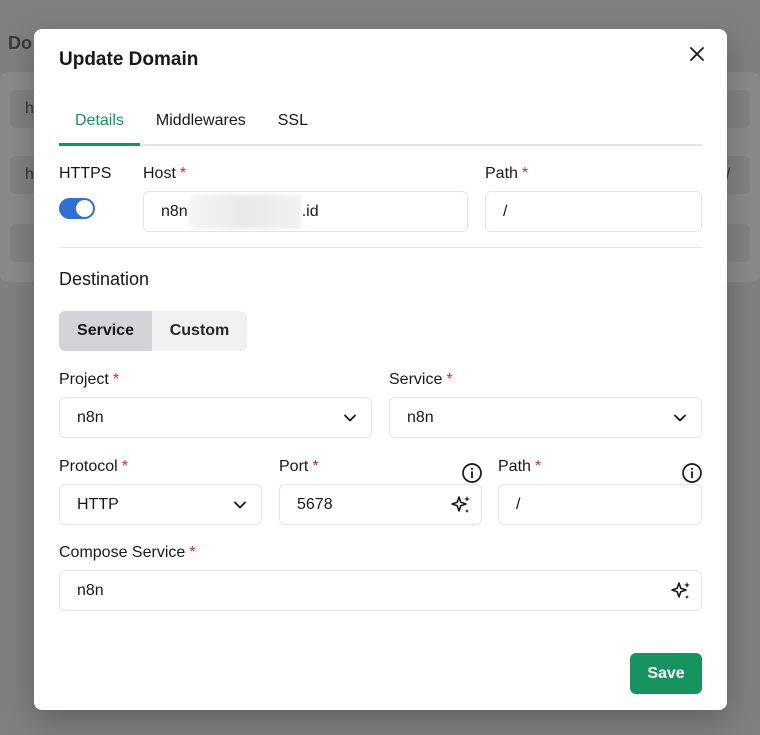 This screenshot has height=735, width=760. What do you see at coordinates (104, 279) in the screenshot?
I see `destination-title: Destination` at bounding box center [104, 279].